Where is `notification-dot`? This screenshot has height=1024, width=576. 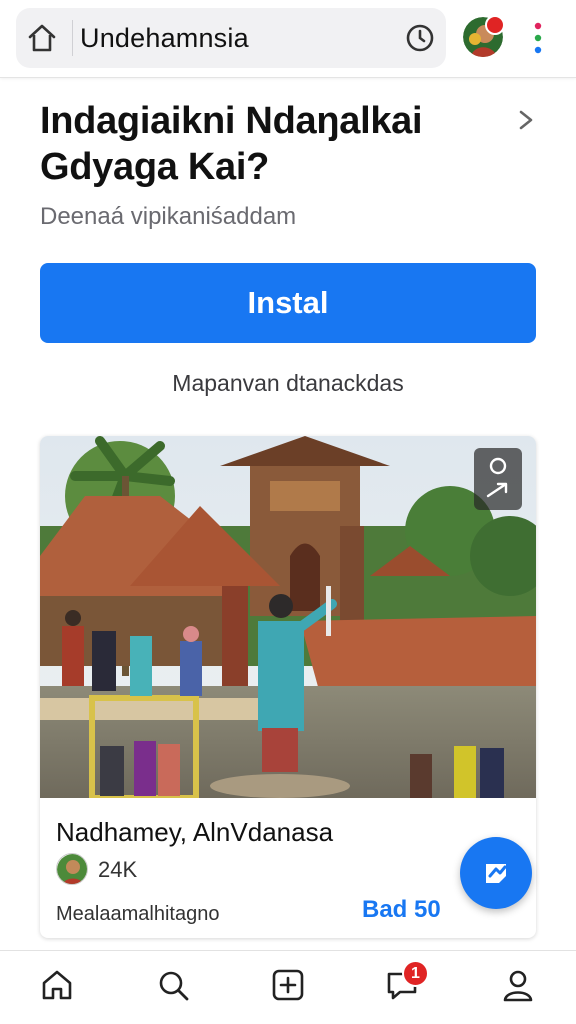
notification-dot is located at coordinates (495, 25).